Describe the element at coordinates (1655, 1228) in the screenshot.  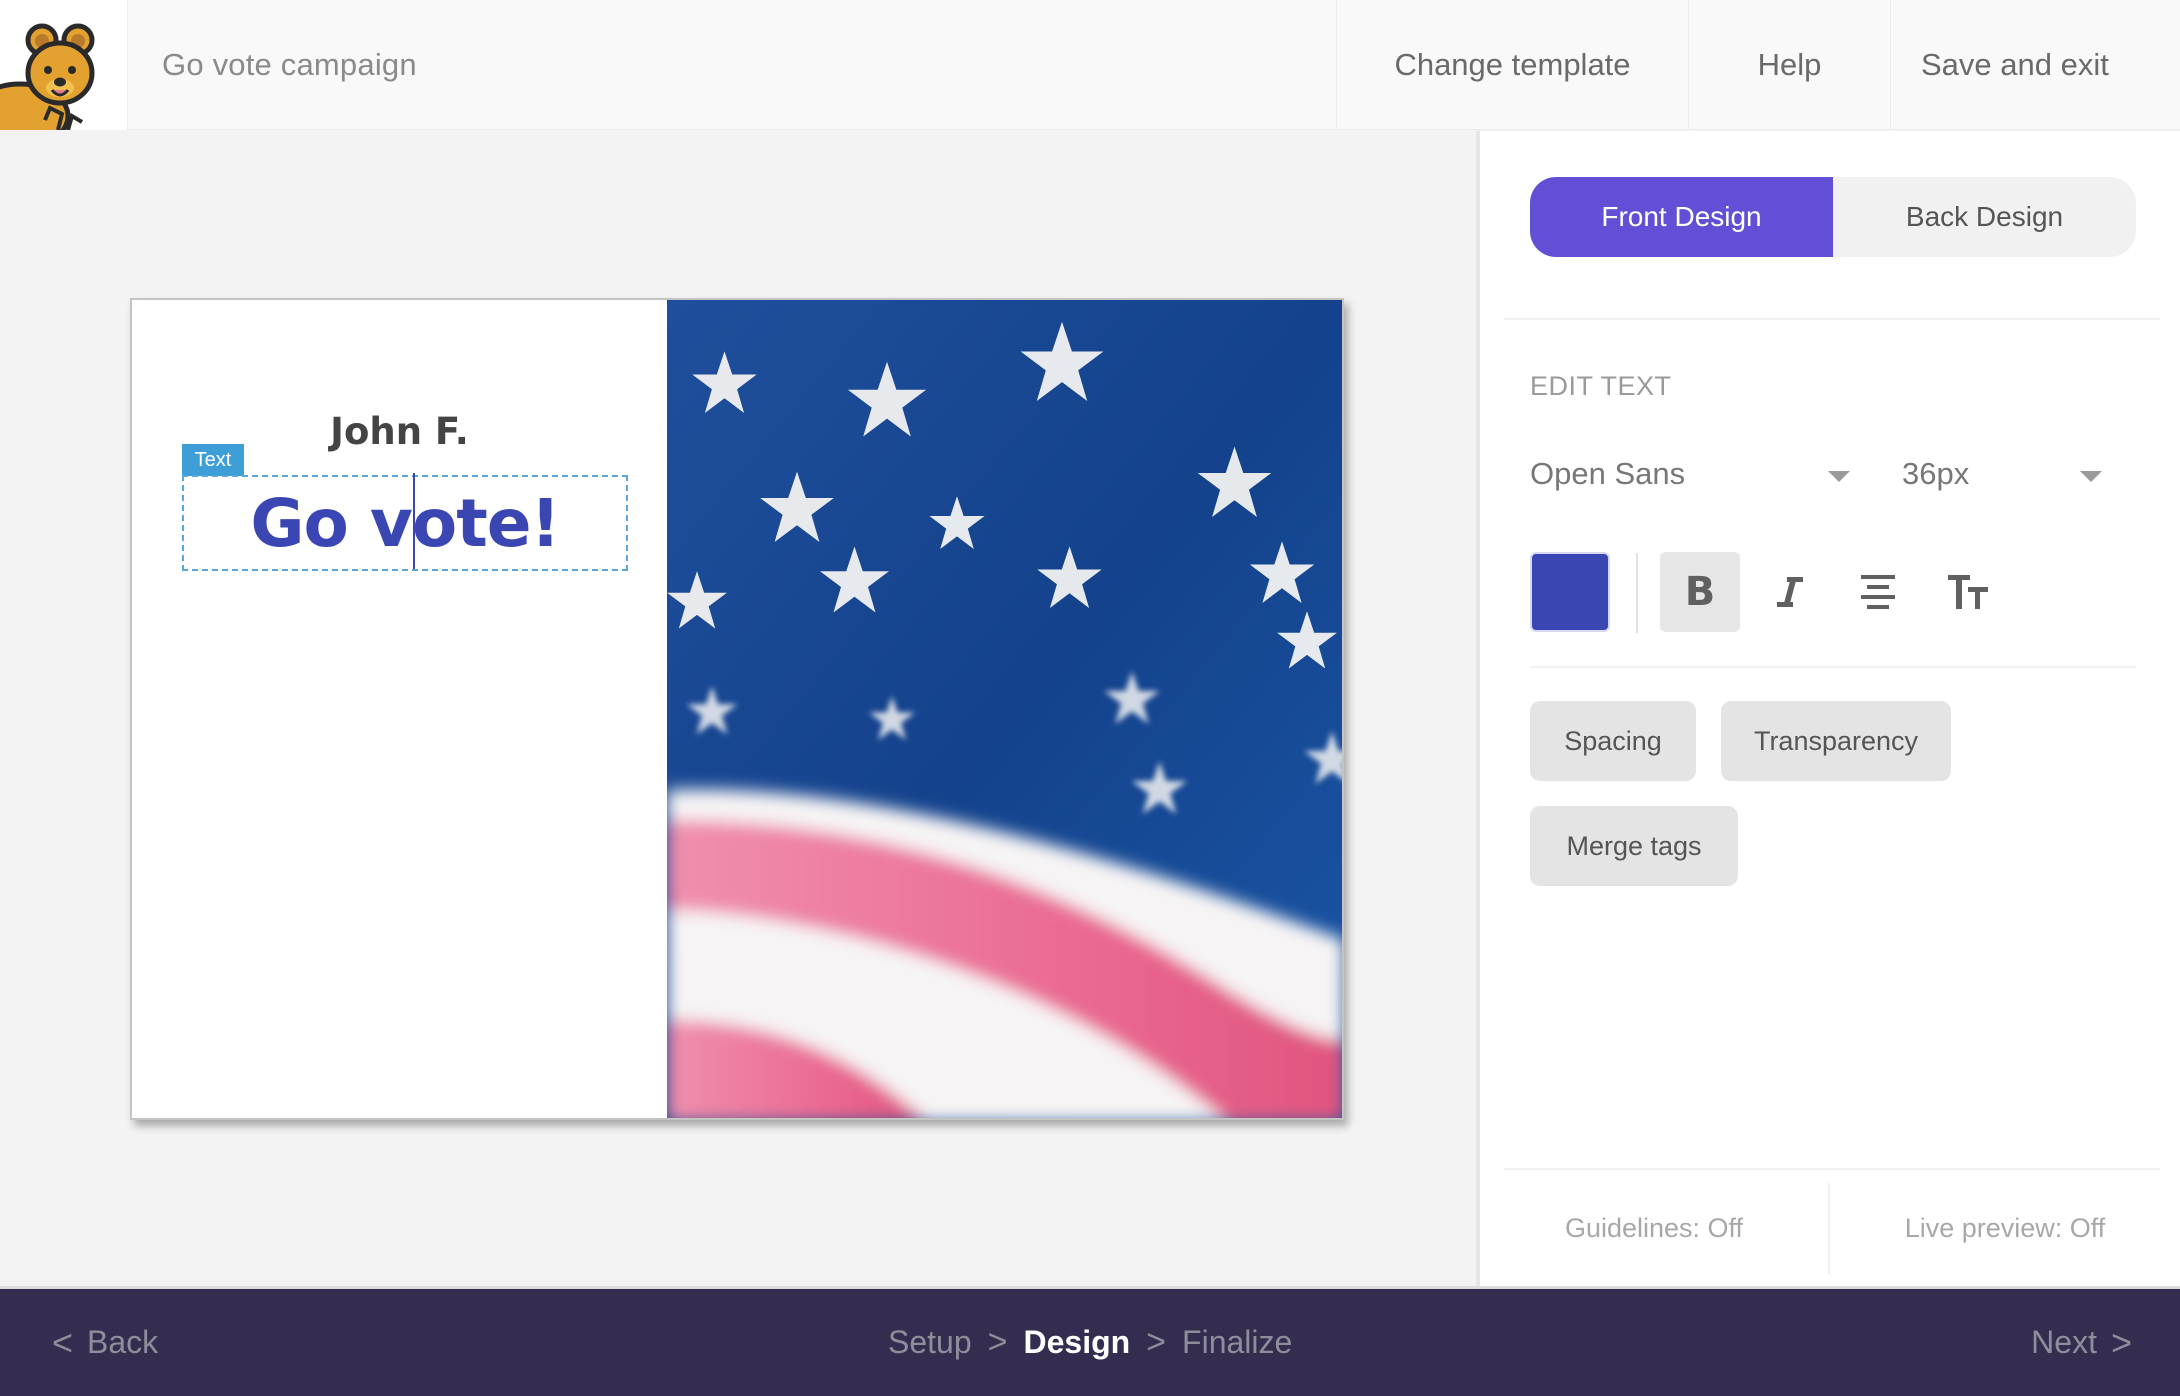
I see `guidelines-toggle: Guidelines: Off` at that location.